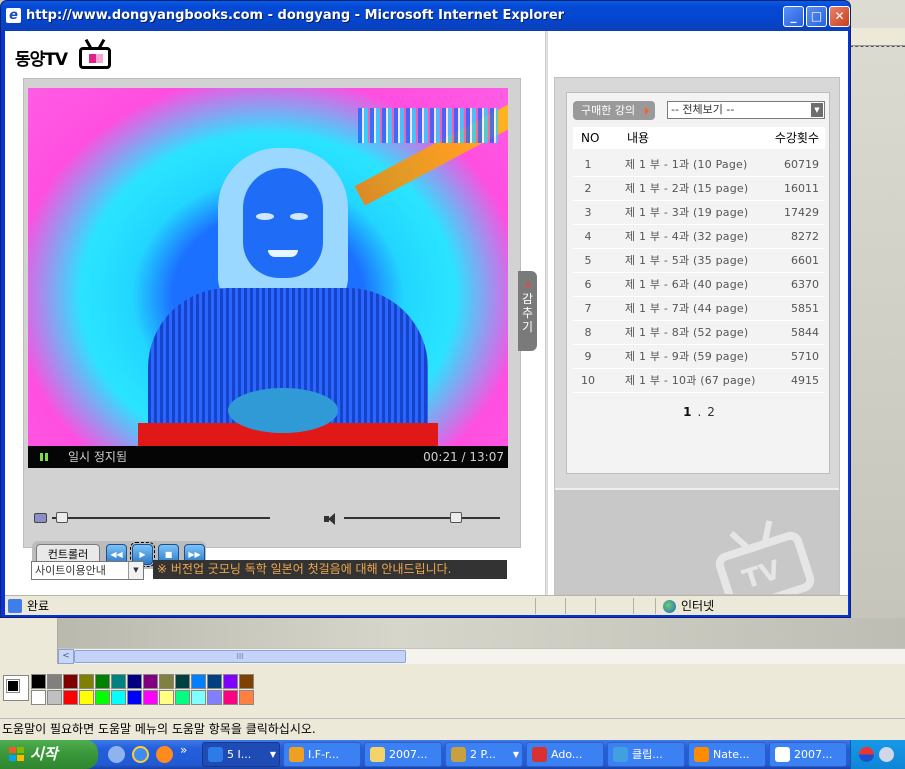  Describe the element at coordinates (481, 633) in the screenshot. I see `paint-canvas` at that location.